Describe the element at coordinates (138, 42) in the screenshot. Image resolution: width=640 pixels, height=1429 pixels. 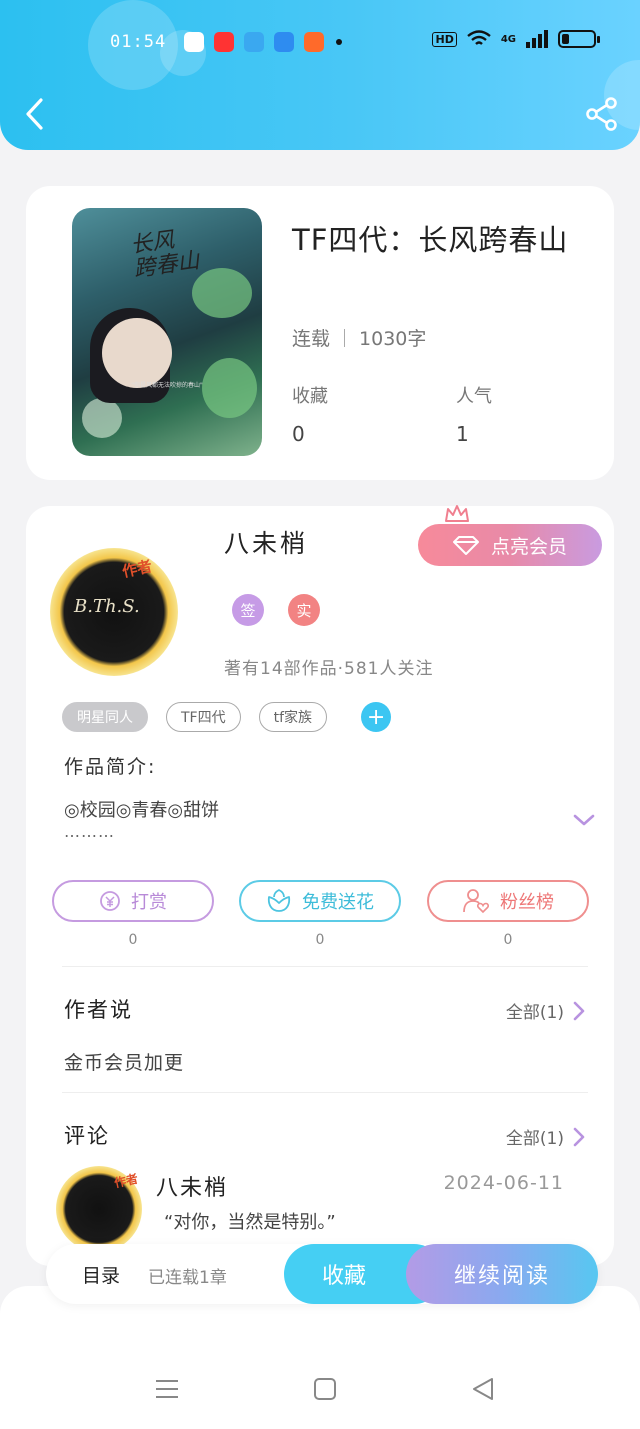
I see `status-time: 01:54` at that location.